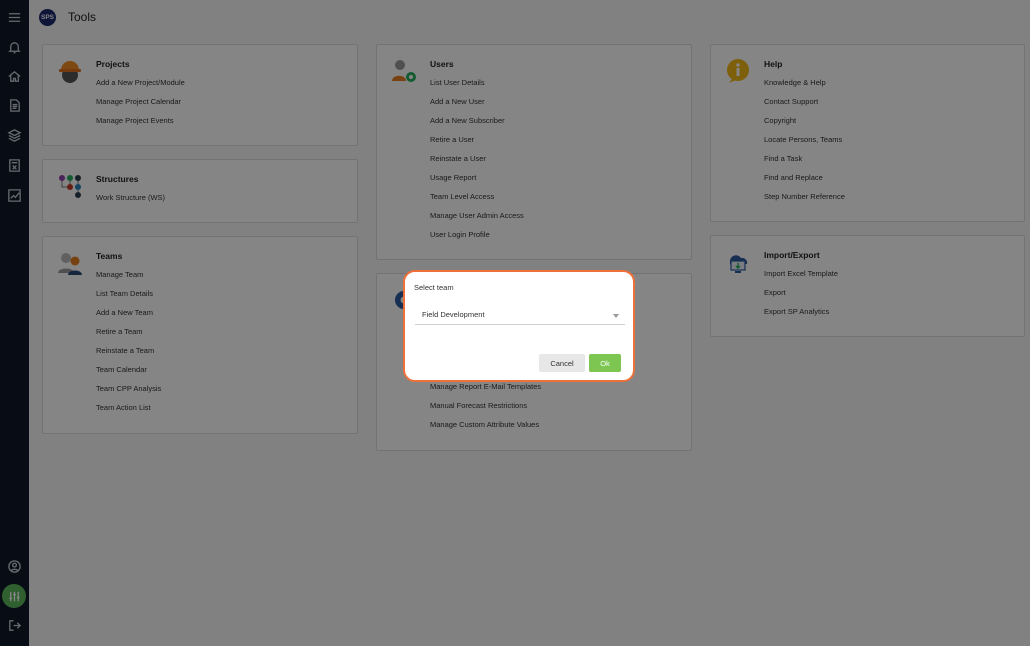 The width and height of the screenshot is (1030, 646). I want to click on cancel-button: Cancel, so click(562, 363).